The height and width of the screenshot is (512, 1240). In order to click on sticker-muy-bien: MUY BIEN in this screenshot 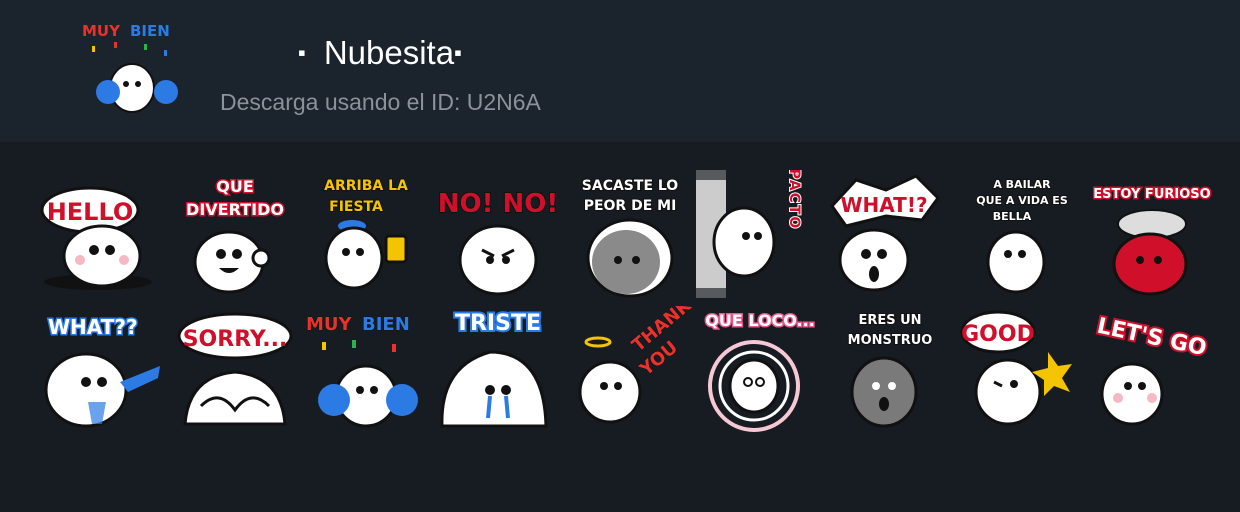, I will do `click(366, 370)`.